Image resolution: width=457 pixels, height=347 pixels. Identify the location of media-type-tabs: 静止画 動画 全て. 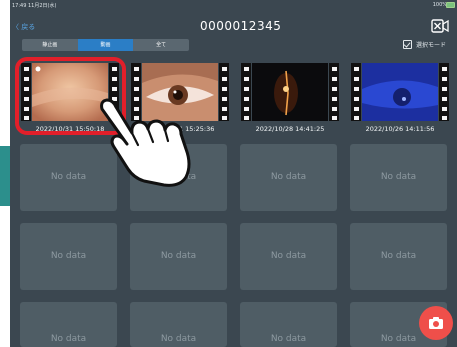
(105, 45).